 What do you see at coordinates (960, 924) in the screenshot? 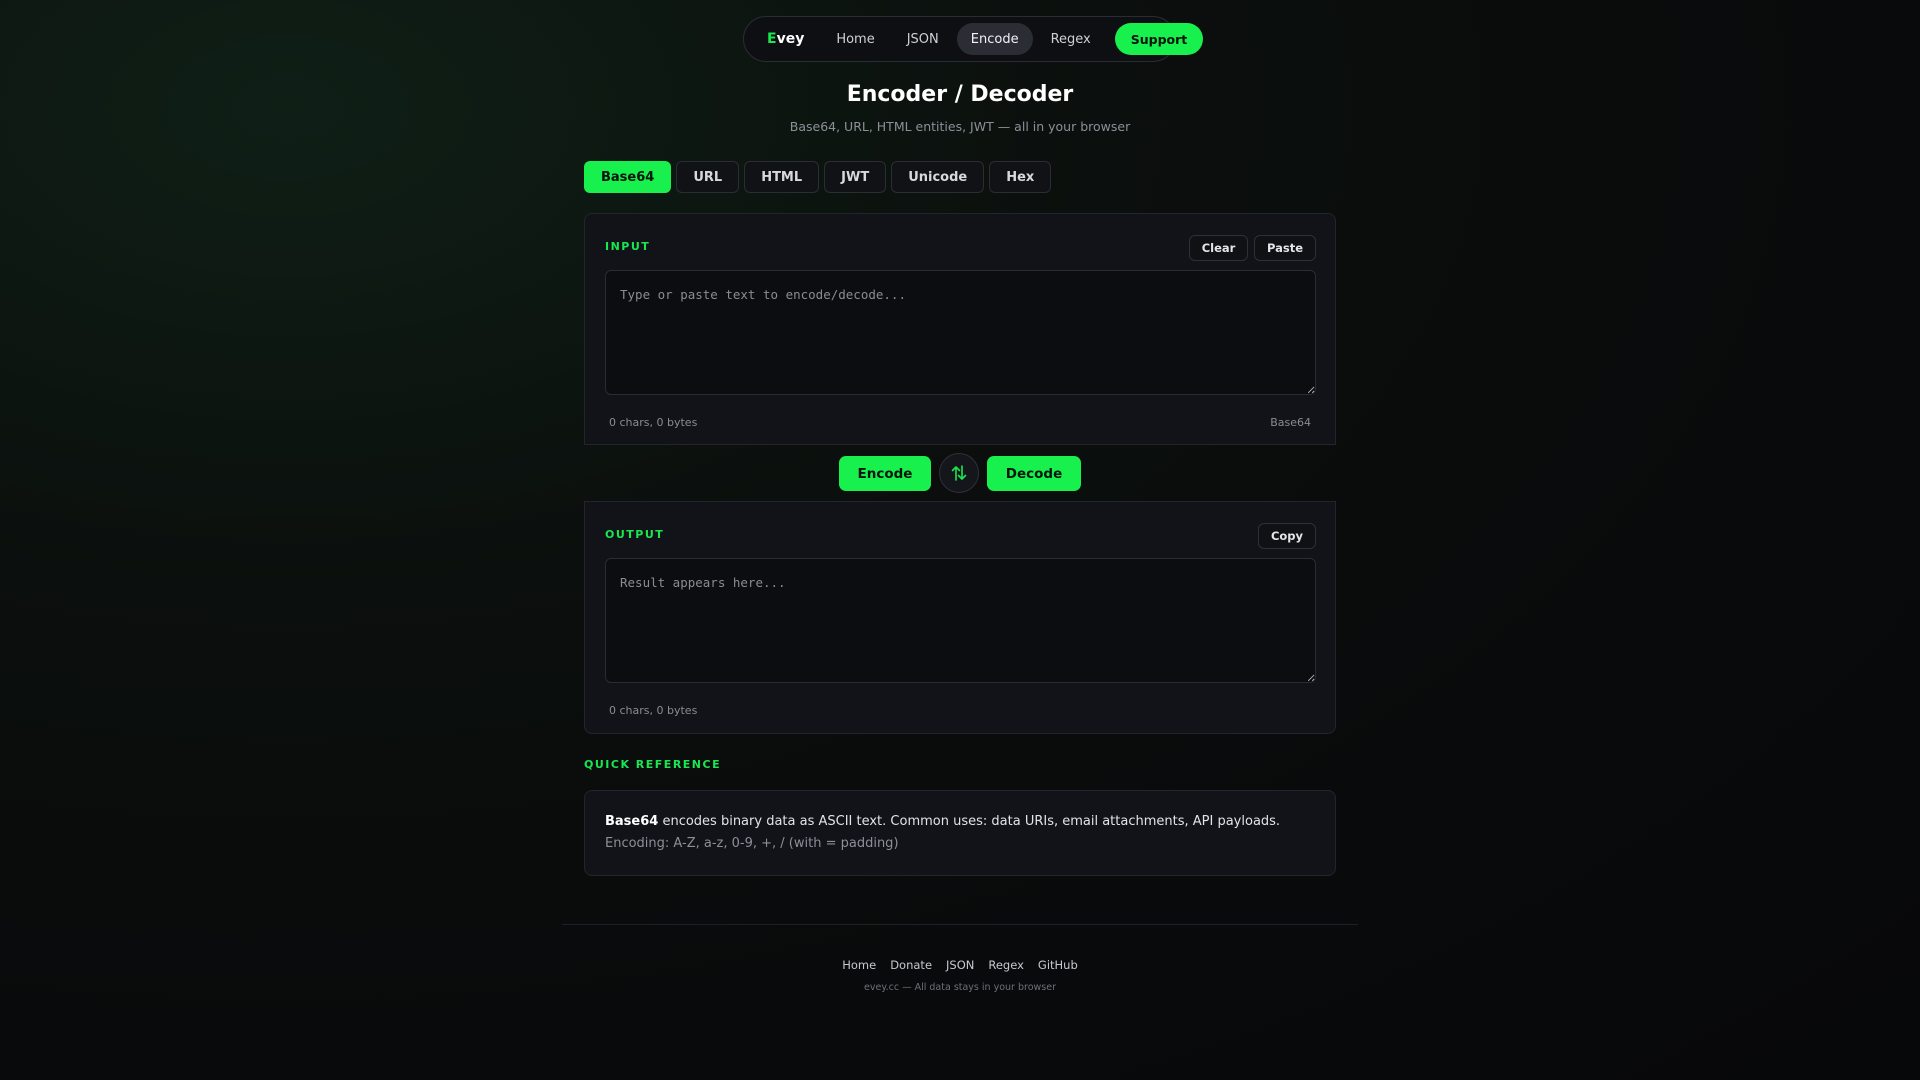
I see `footer-divider` at bounding box center [960, 924].